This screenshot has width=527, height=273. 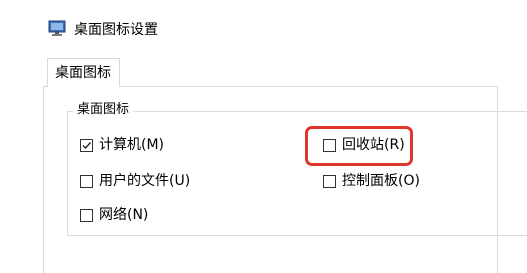 I want to click on checkmark-icon, so click(x=87, y=145).